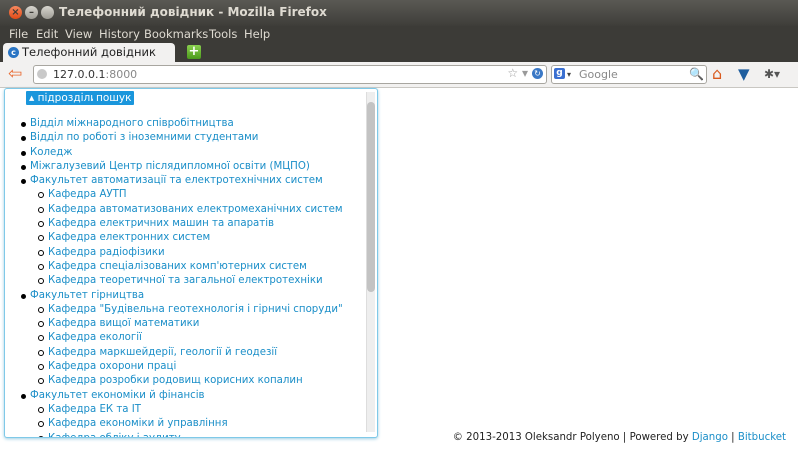 Image resolution: width=798 pixels, height=451 pixels. Describe the element at coordinates (87, 295) in the screenshot. I see `tree-item-label: Факультет гірництва` at that location.